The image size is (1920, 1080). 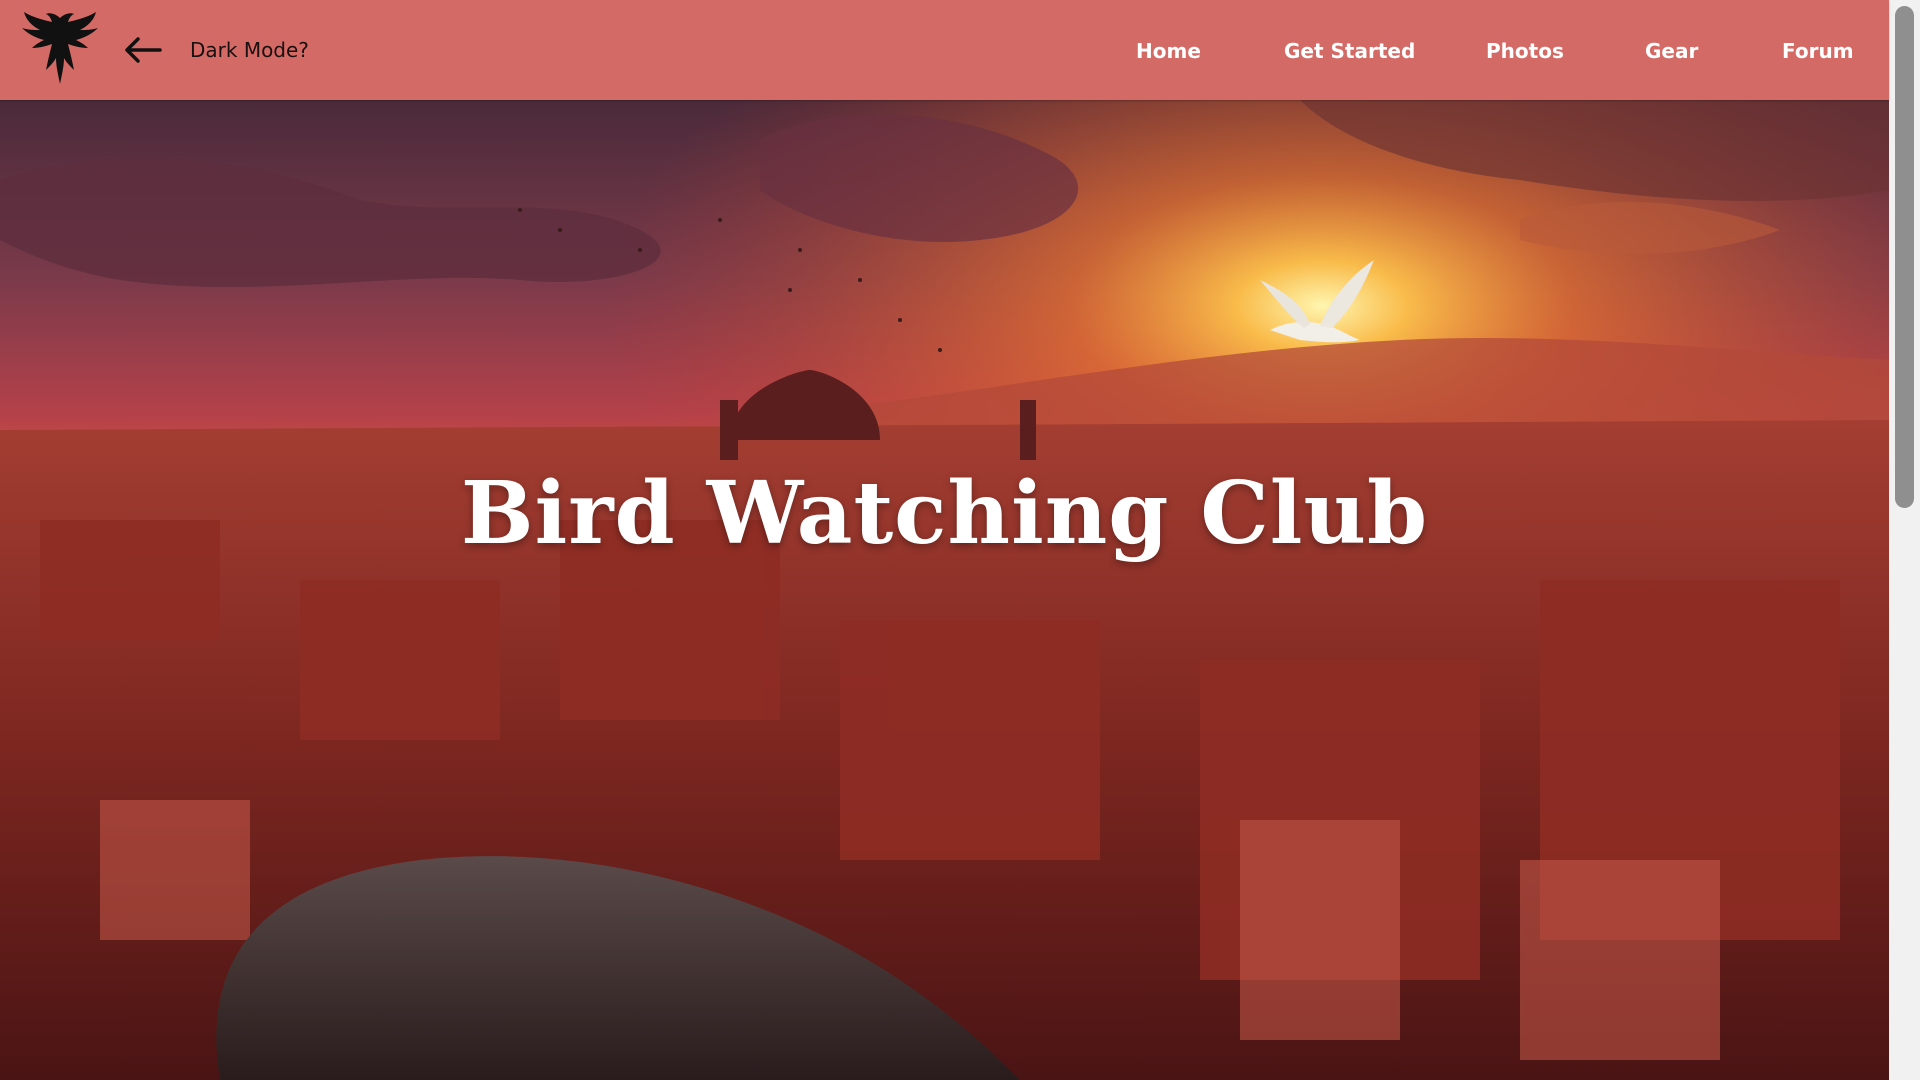 I want to click on nav-photos-link: Photos, so click(x=1525, y=51).